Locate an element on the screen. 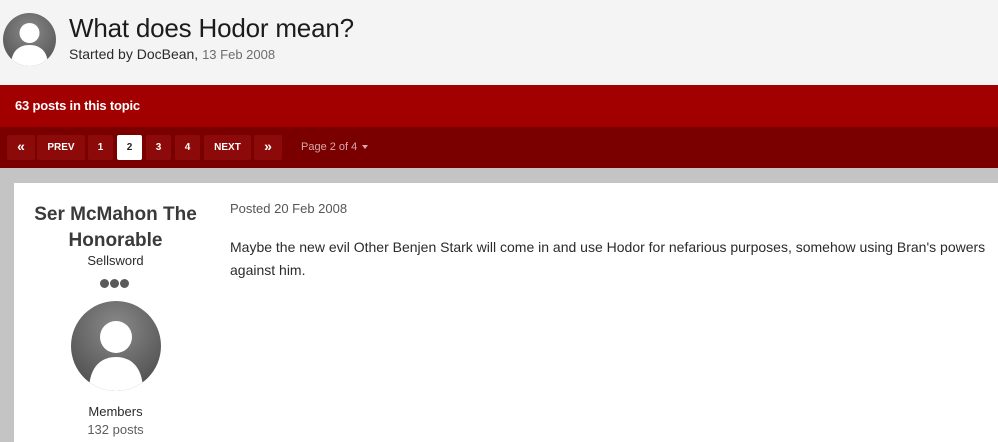  rank-pips-icon is located at coordinates (116, 281).